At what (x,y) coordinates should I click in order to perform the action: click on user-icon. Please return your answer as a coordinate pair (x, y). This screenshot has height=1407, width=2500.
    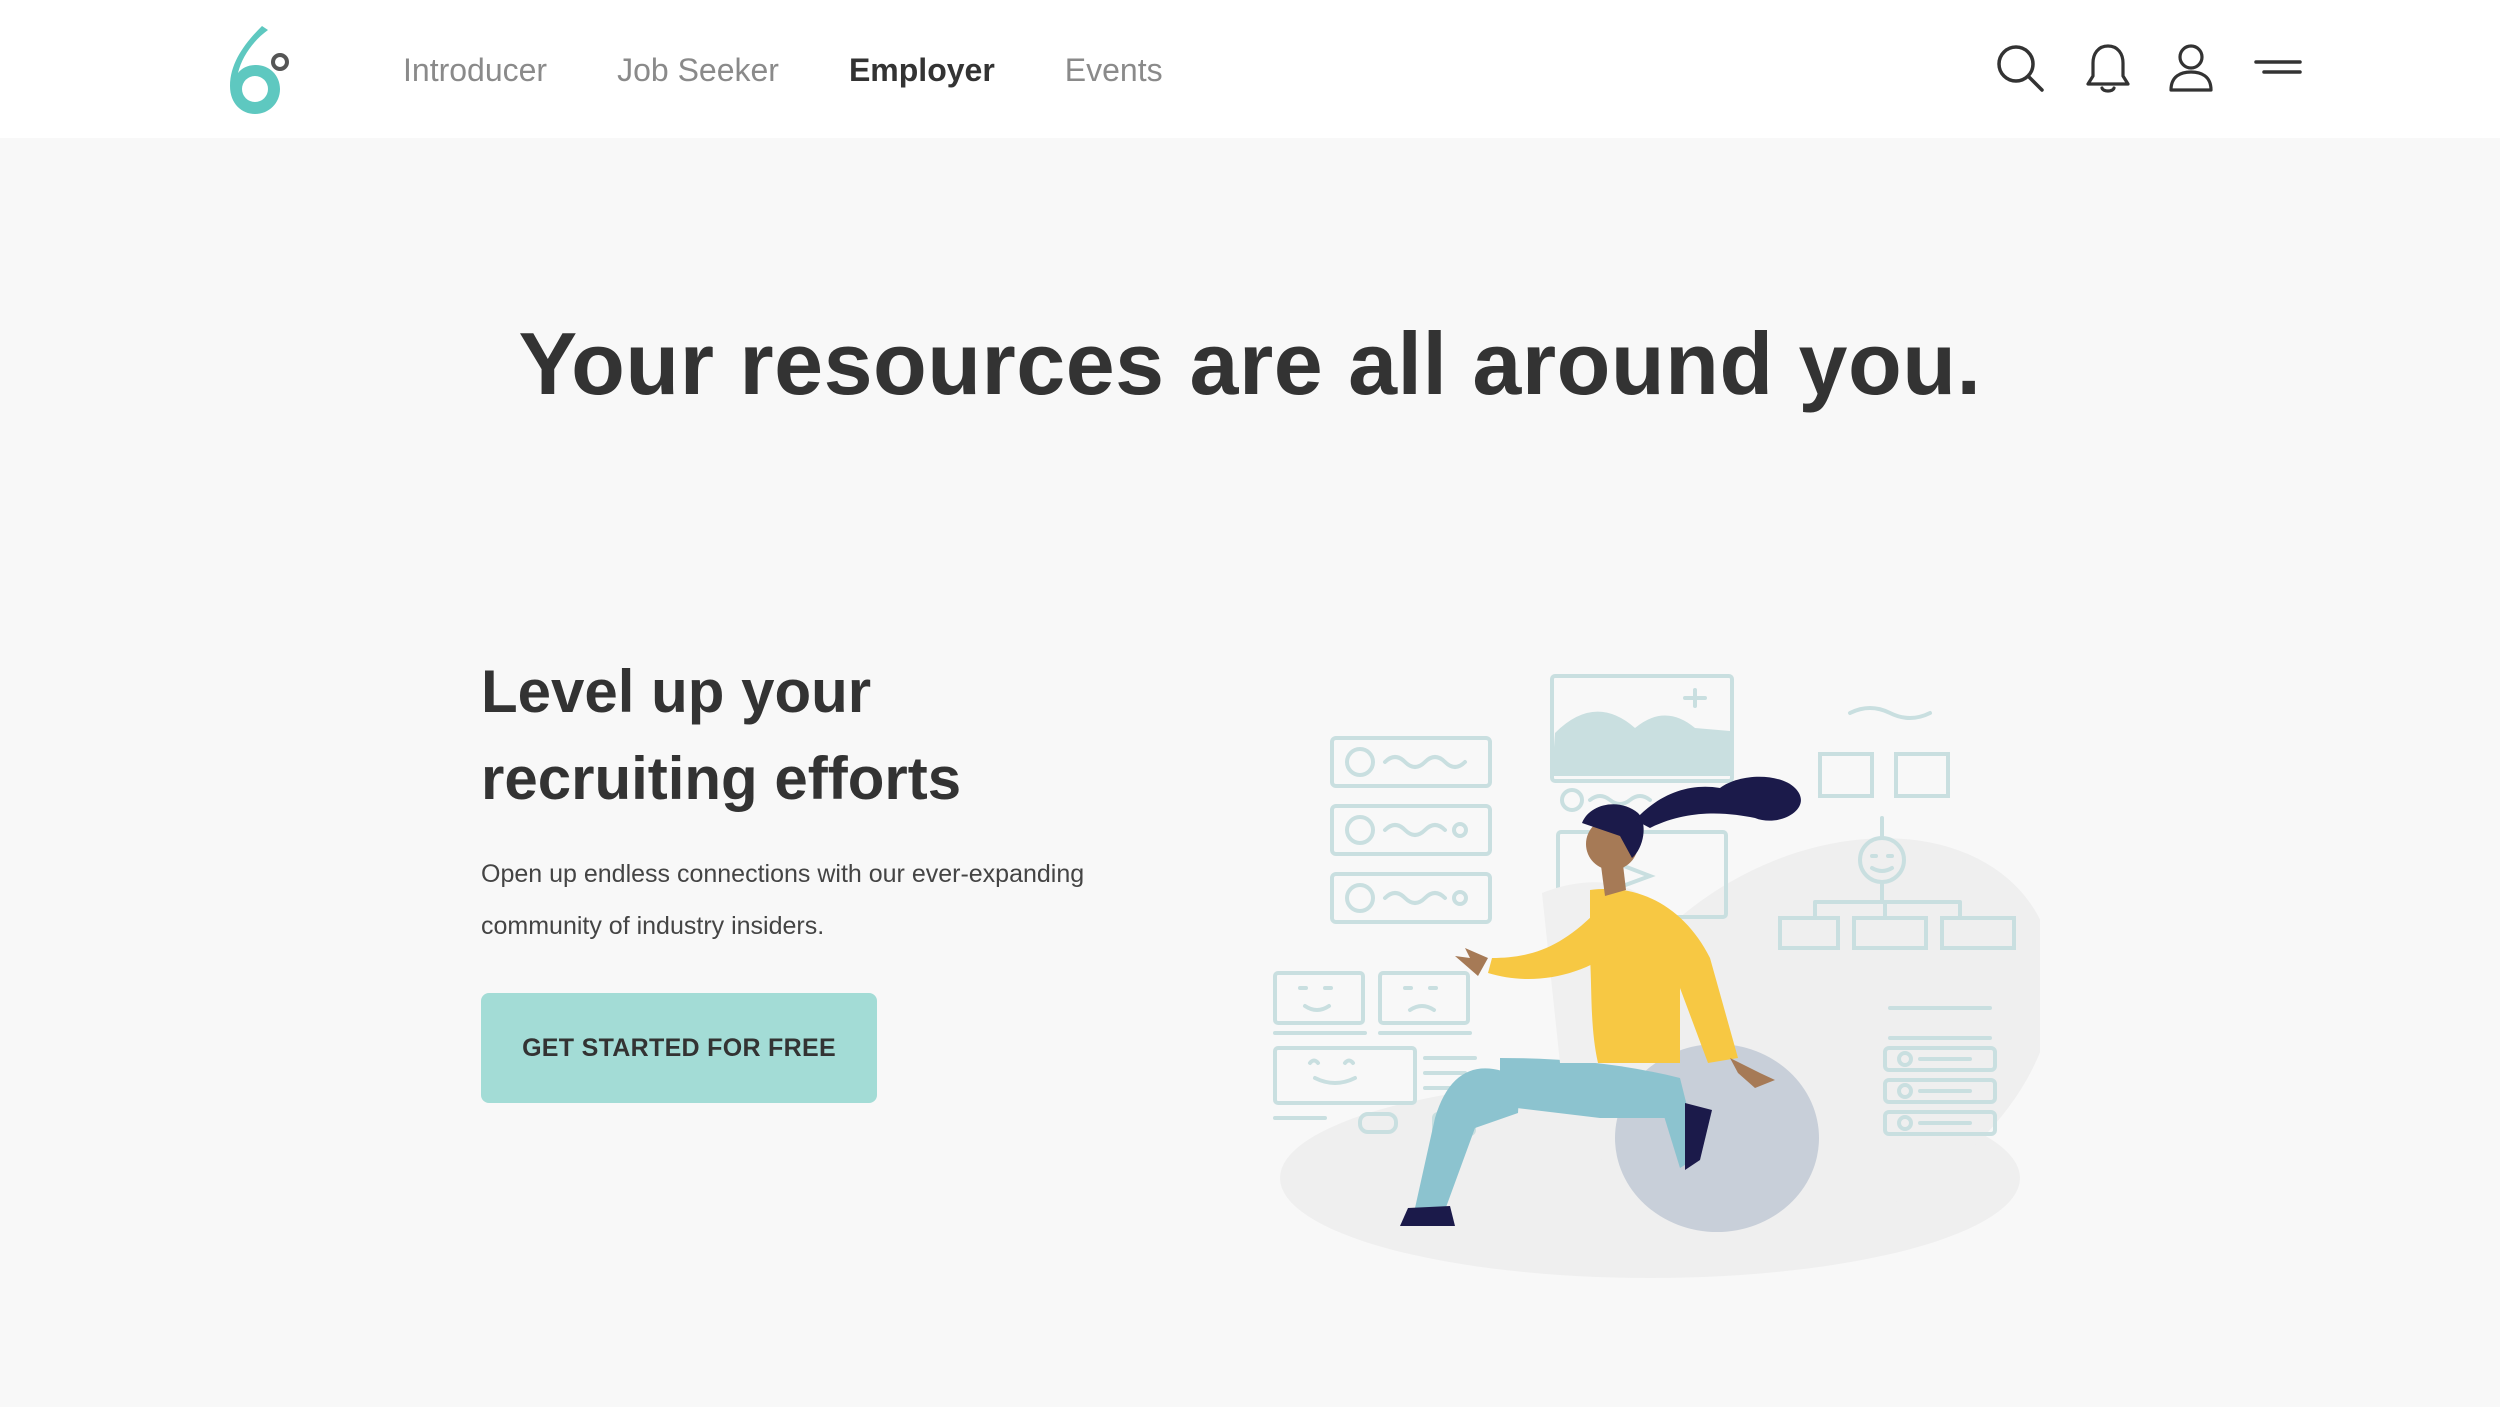
    Looking at the image, I should click on (2191, 68).